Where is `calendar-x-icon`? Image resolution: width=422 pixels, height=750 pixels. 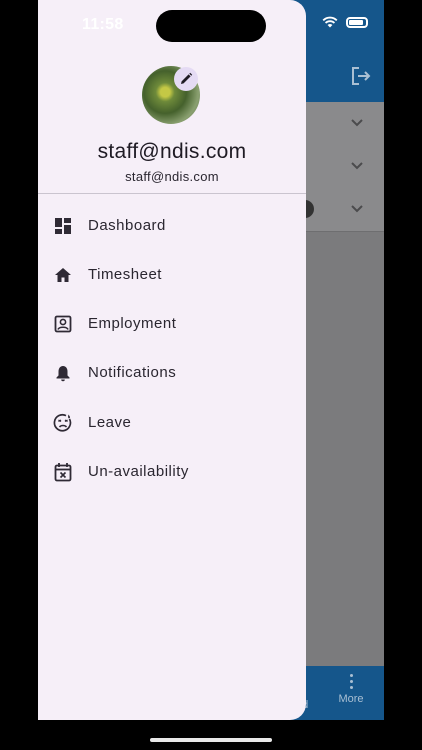 calendar-x-icon is located at coordinates (63, 472).